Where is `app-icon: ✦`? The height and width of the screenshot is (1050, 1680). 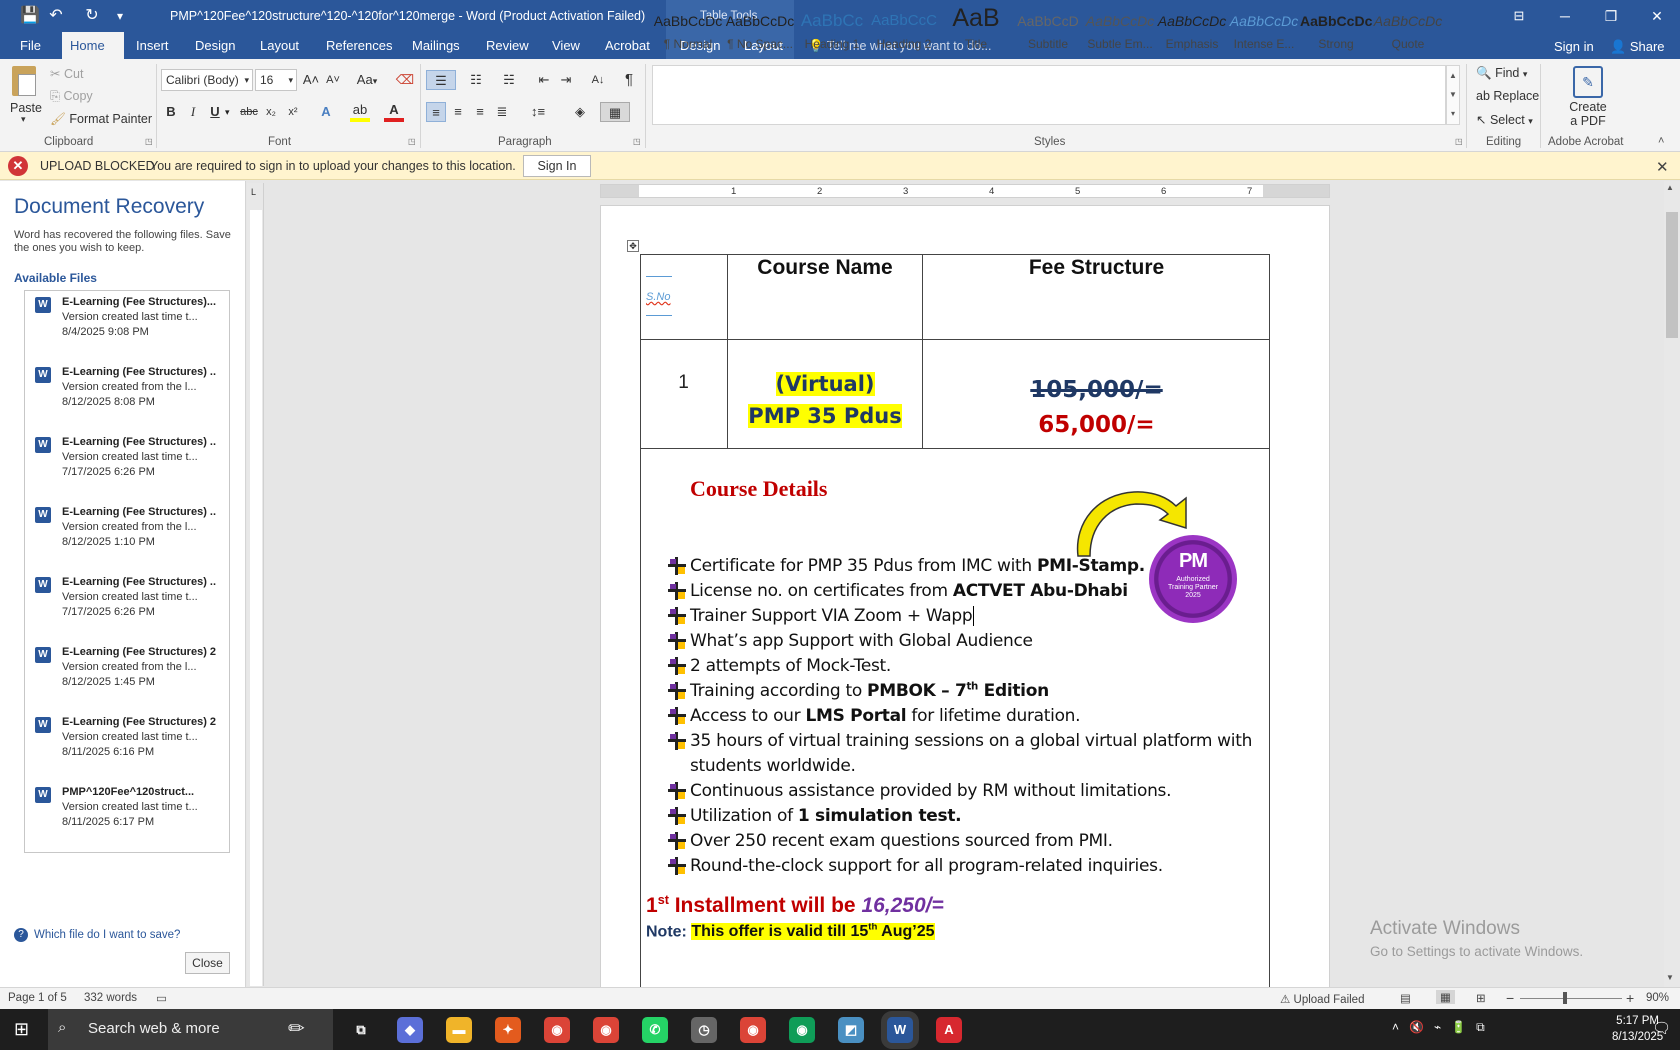
app-icon: ✦ is located at coordinates (508, 1030).